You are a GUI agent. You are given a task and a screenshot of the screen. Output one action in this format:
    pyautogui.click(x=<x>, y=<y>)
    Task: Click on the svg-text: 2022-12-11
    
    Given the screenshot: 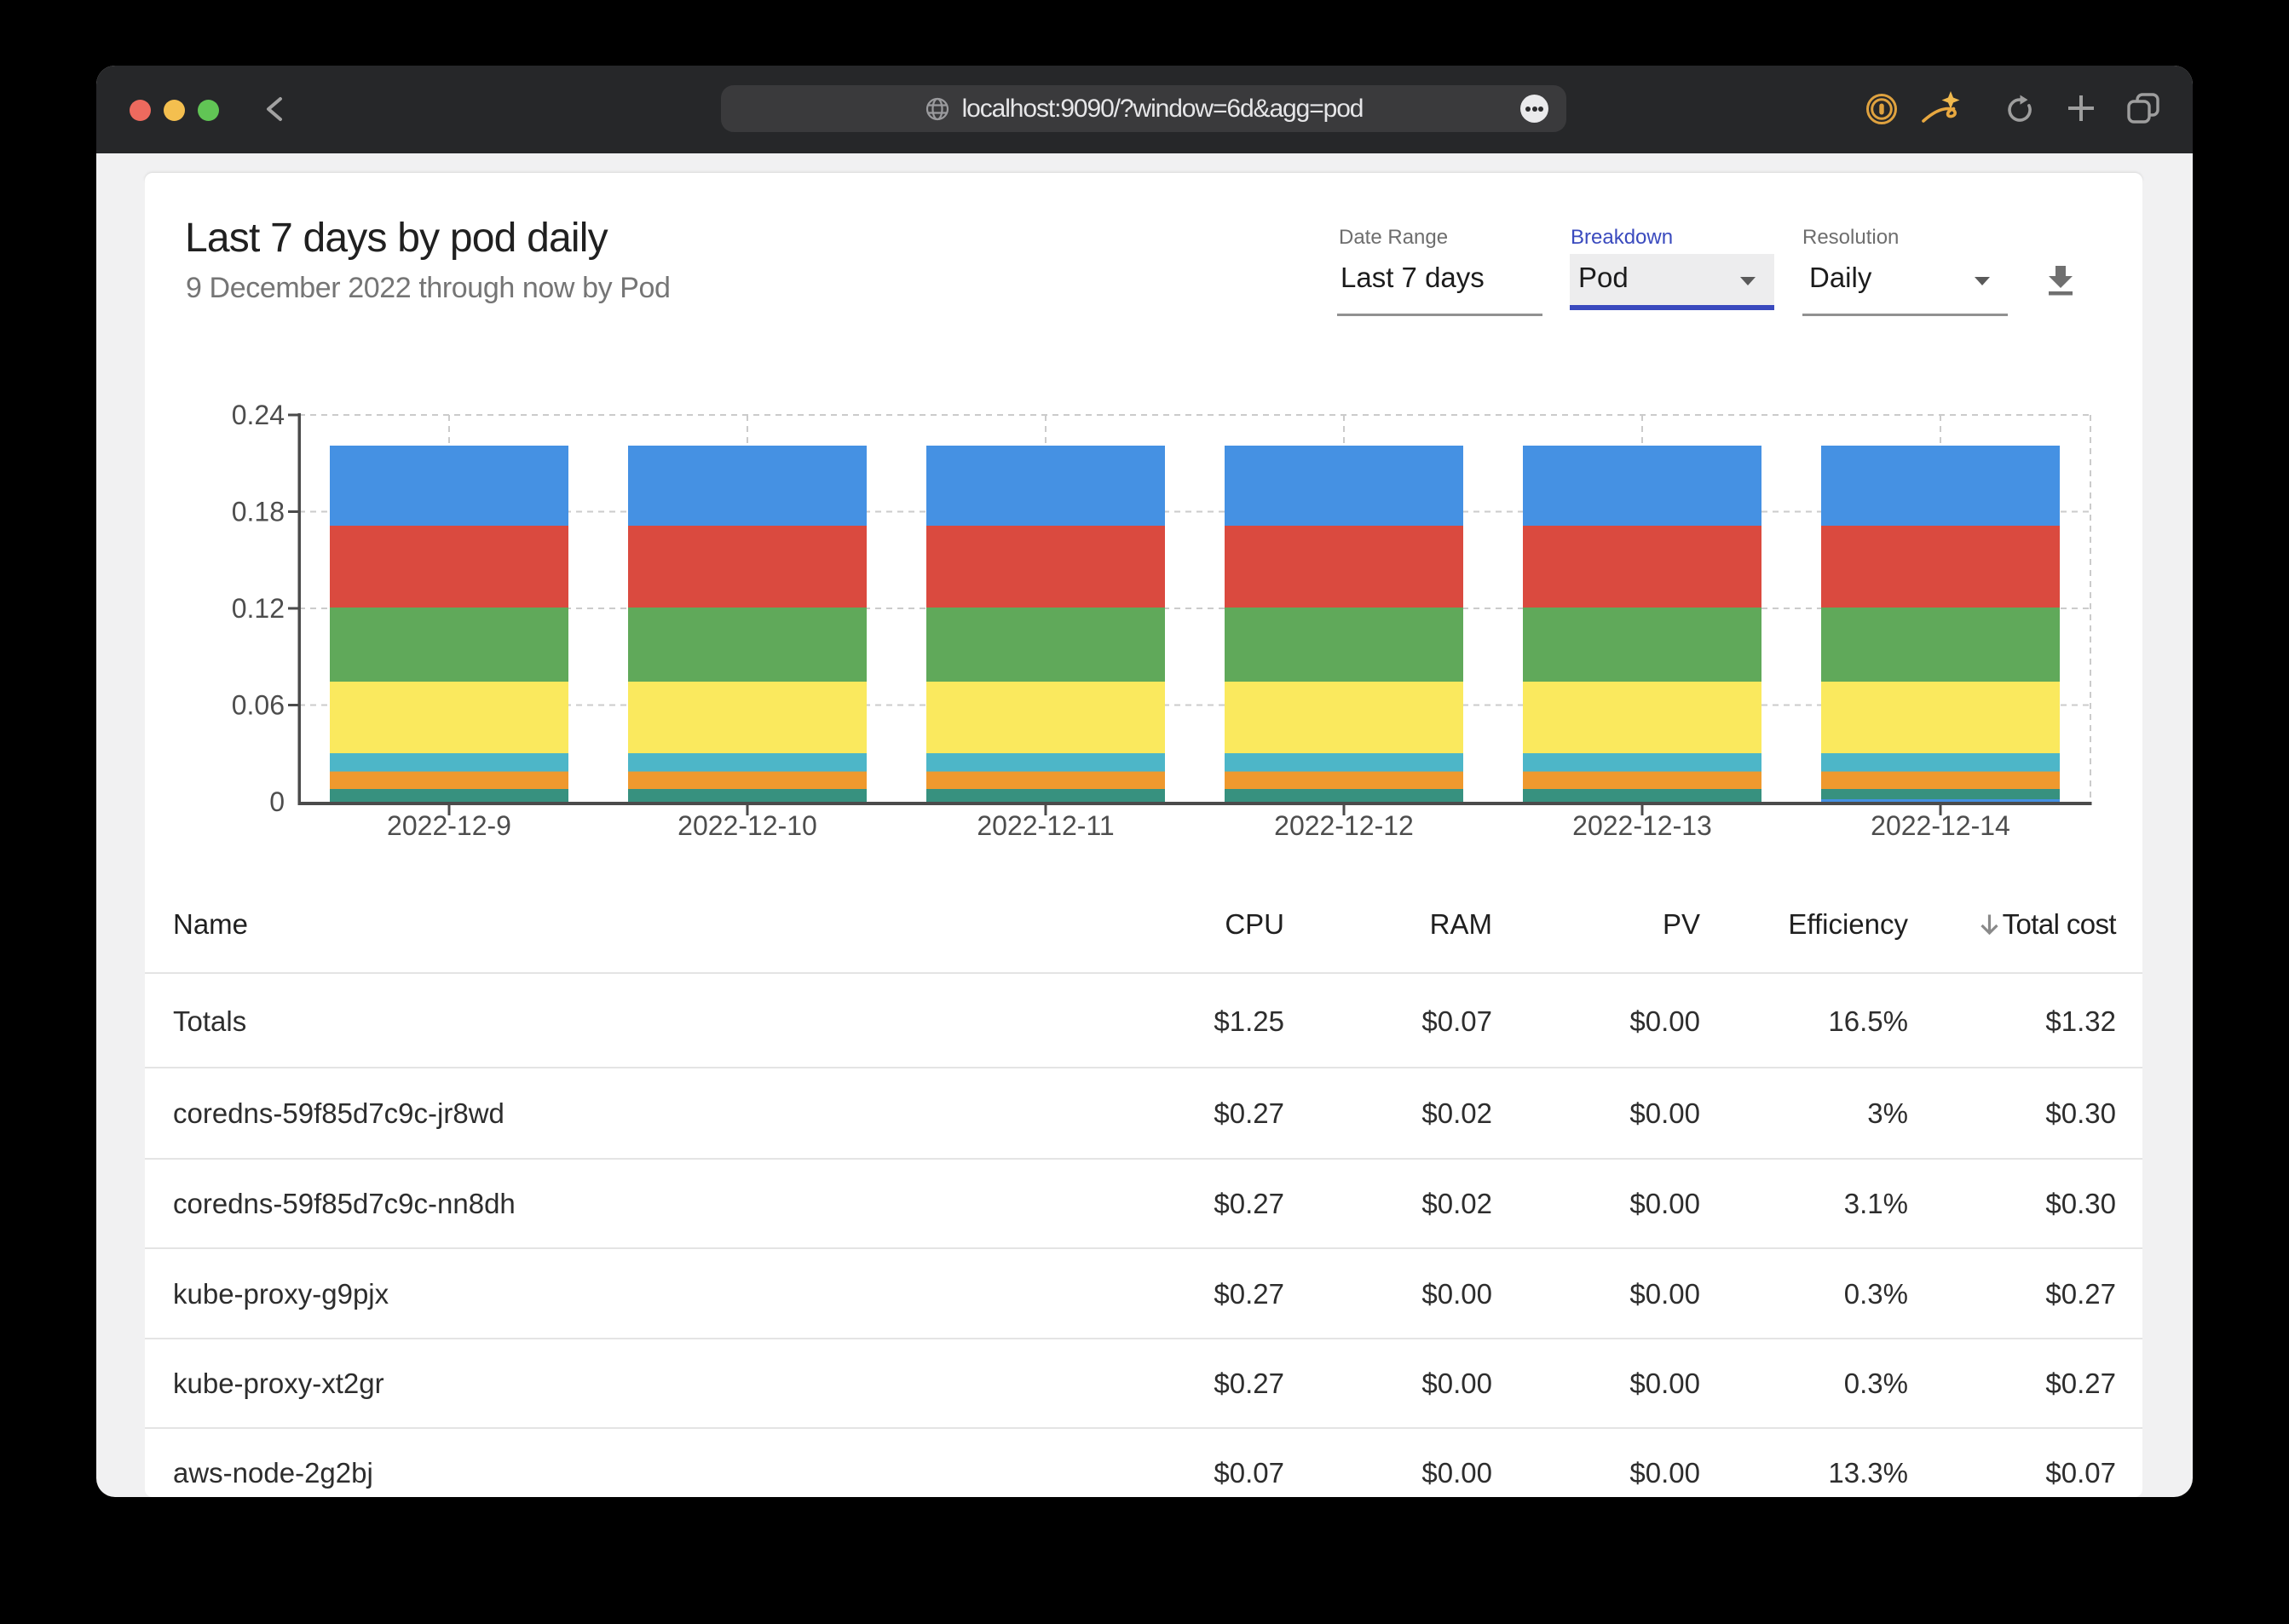 What is the action you would take?
    pyautogui.click(x=1045, y=825)
    